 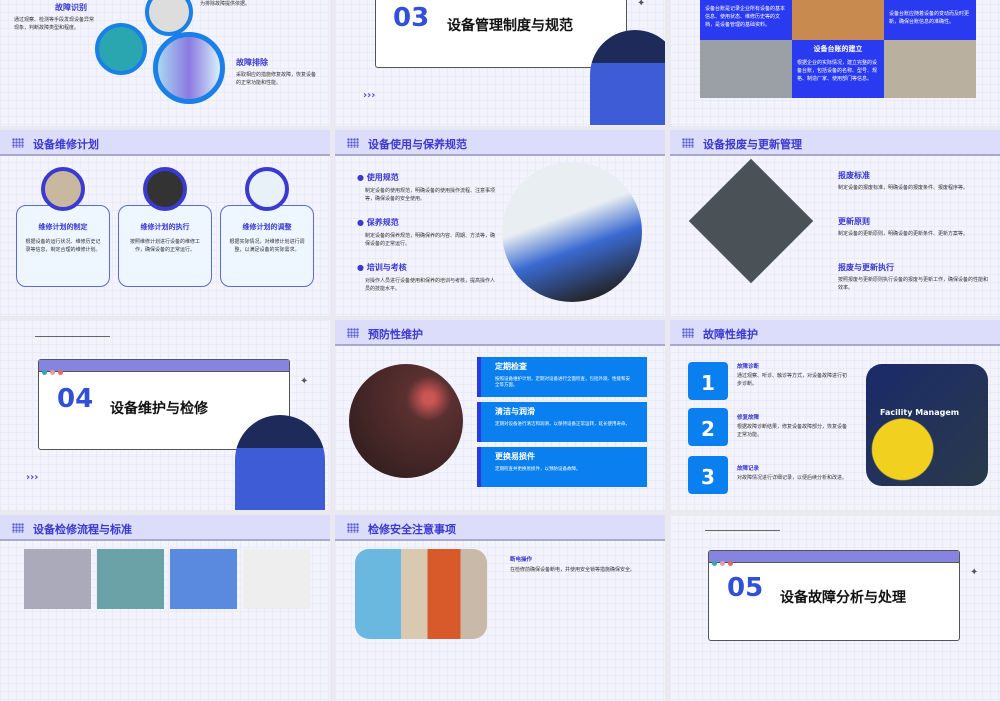 I want to click on slide-section-03: 03 设备管理制度与规范 ››› ✦, so click(x=500, y=63).